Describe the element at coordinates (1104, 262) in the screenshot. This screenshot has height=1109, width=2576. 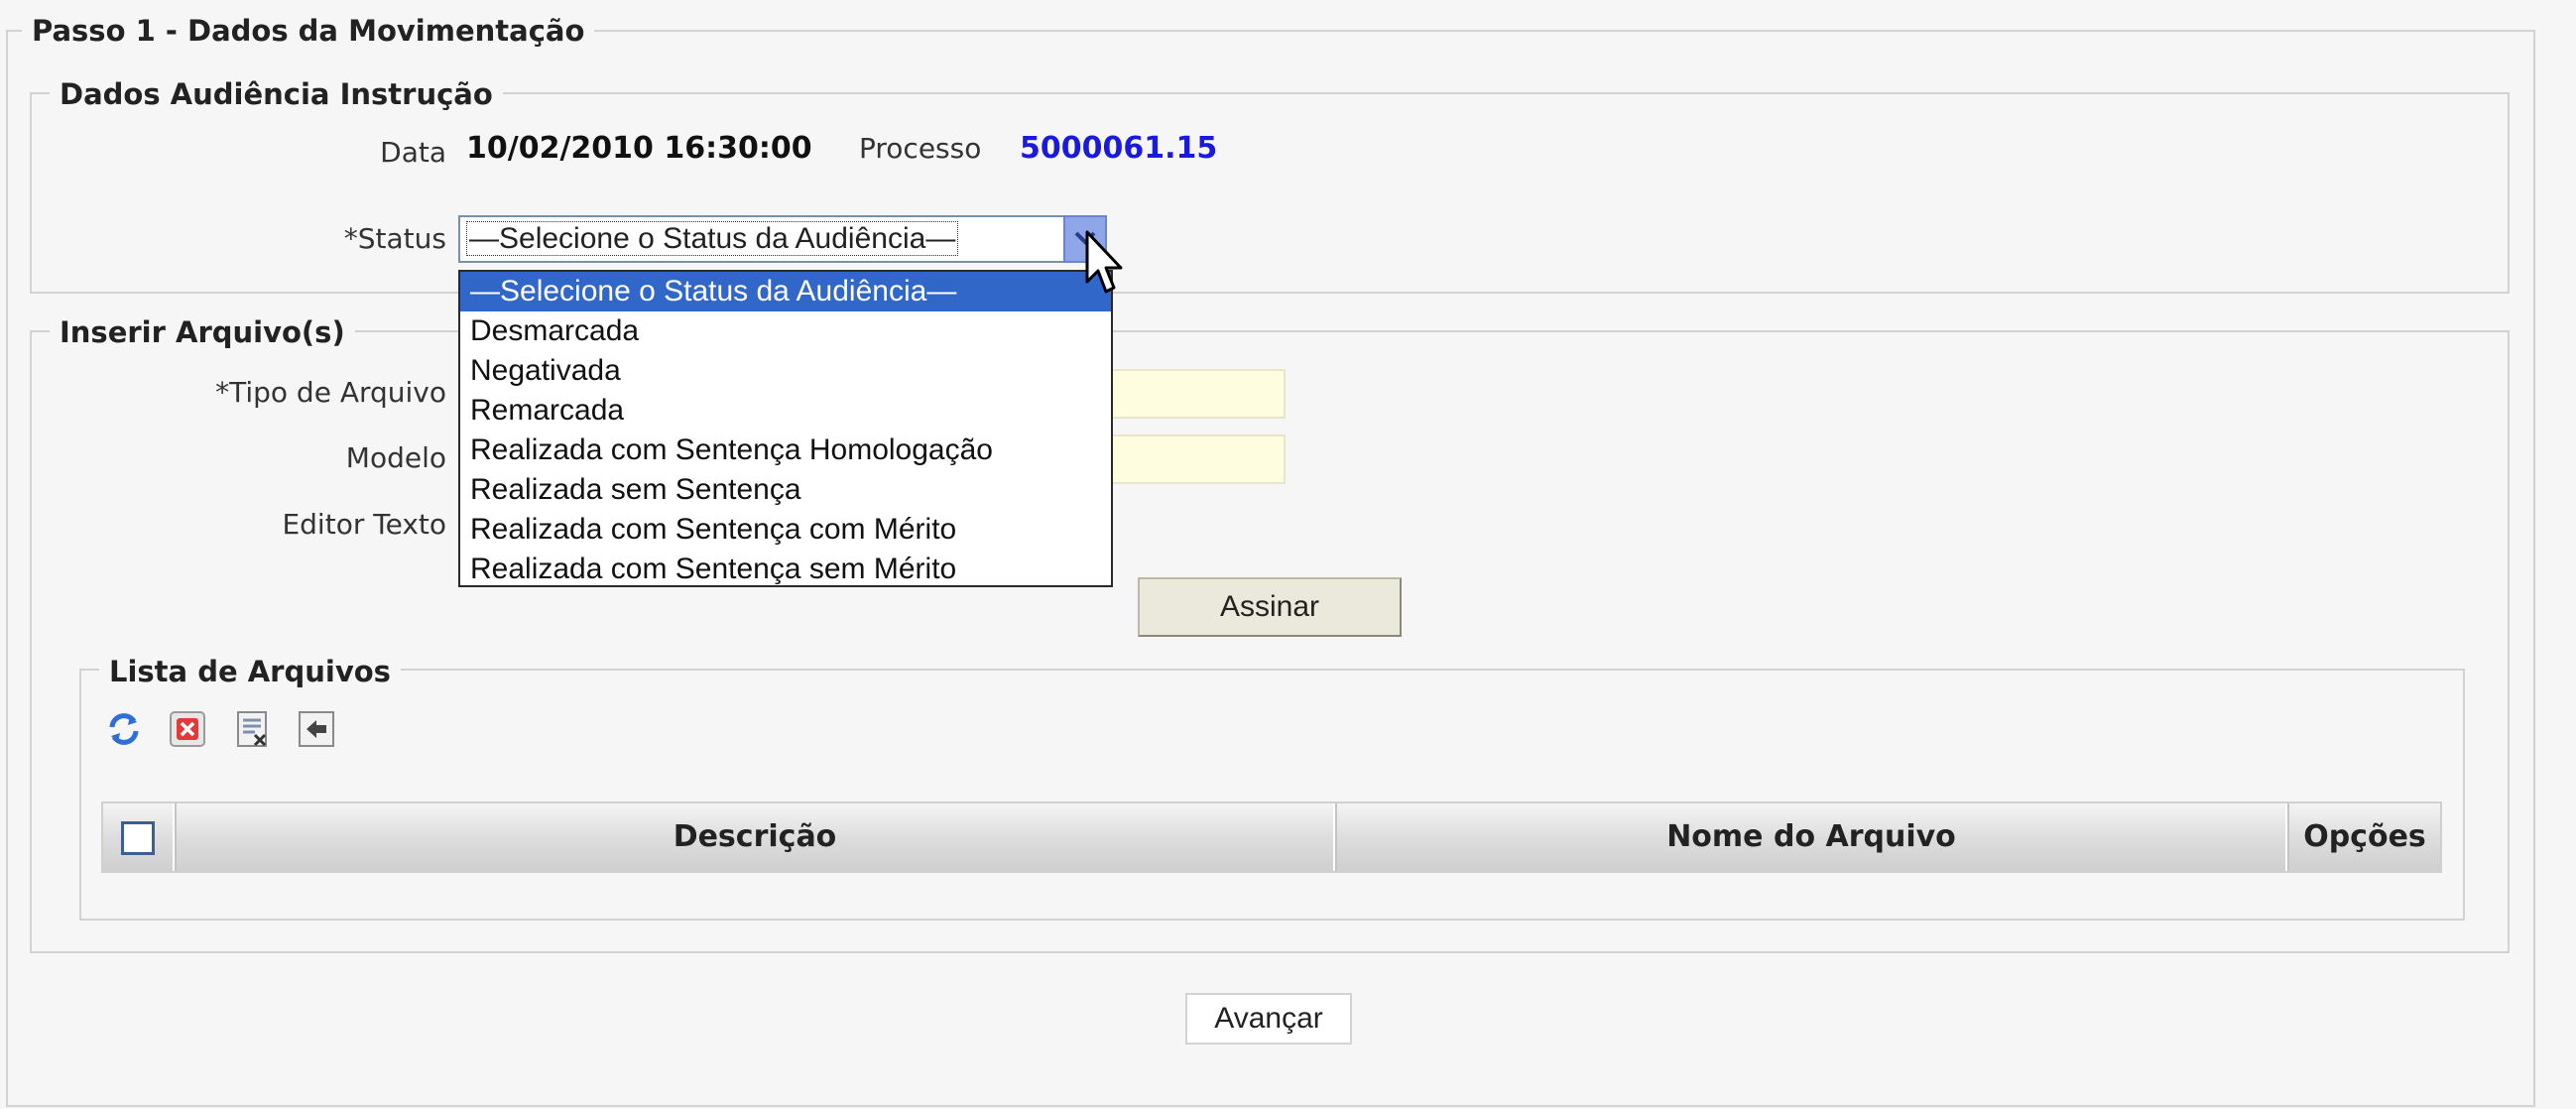
I see `mouse-cursor-icon` at that location.